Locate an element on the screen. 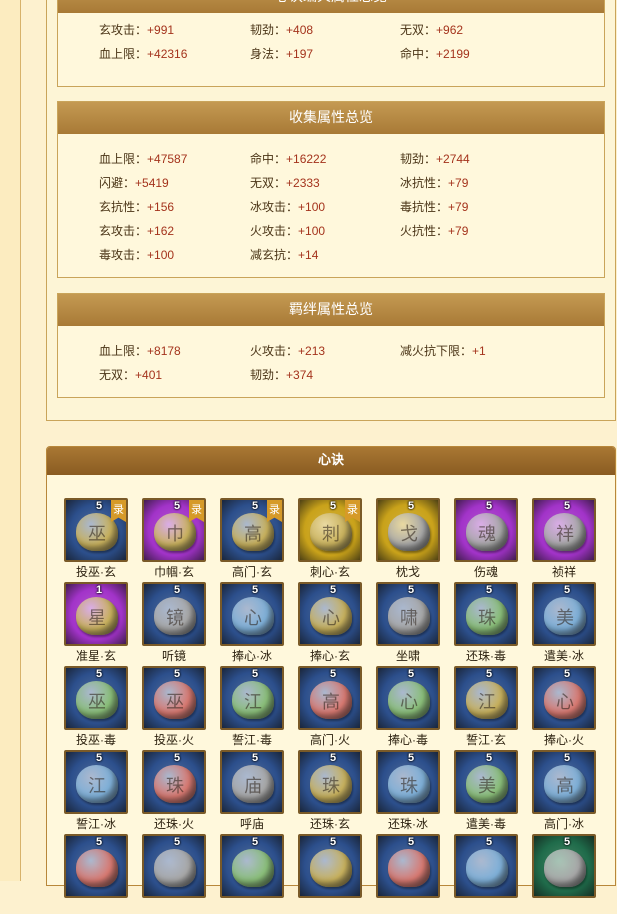  attribute-label: 玄攻击： is located at coordinates (123, 30).